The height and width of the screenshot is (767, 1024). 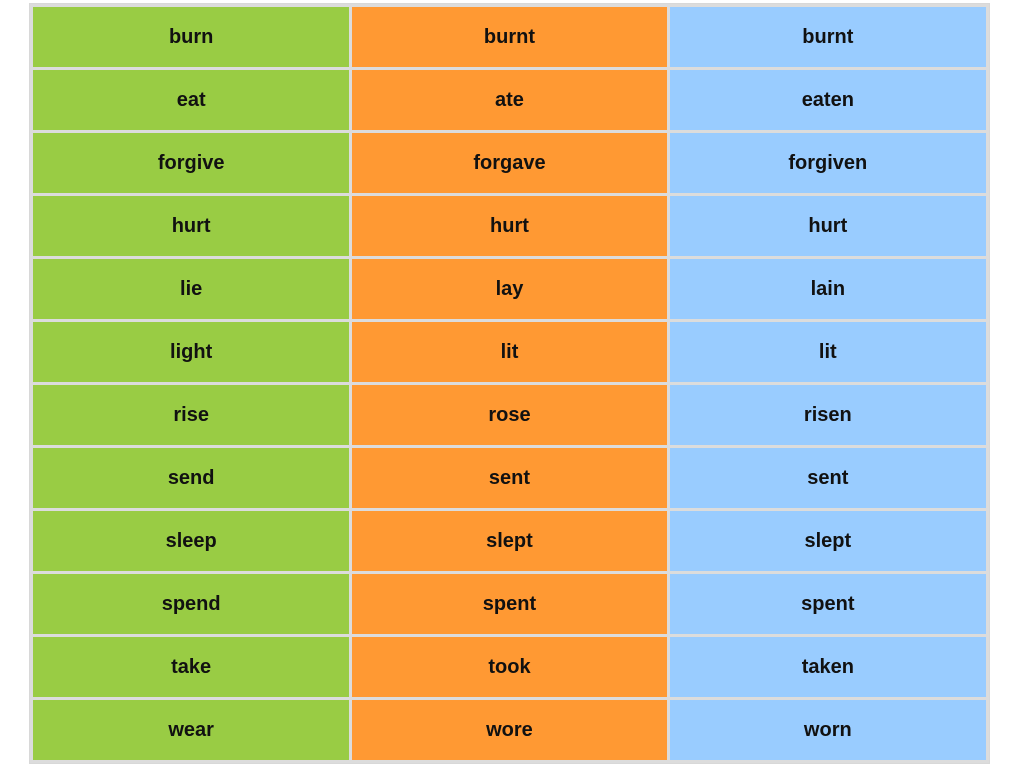 I want to click on cell-past-form: forgave, so click(x=509, y=163).